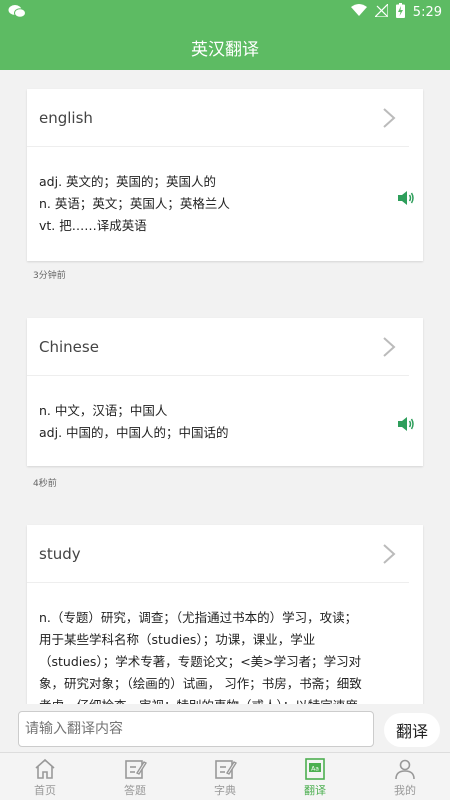  I want to click on tab-label: 字典, so click(225, 790).